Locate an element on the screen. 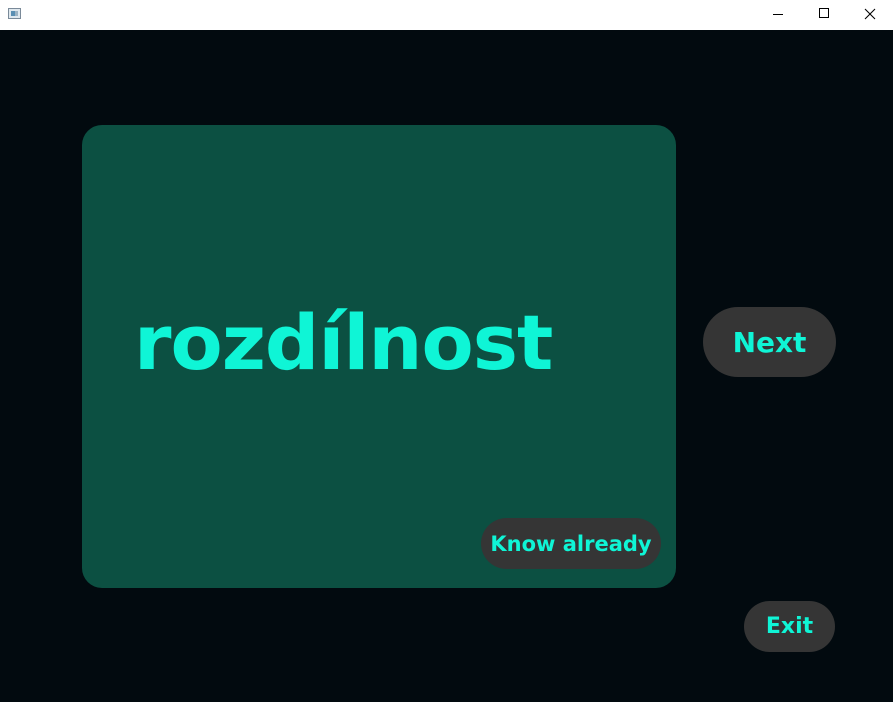  flashcard-word: rozdílnost is located at coordinates (343, 342).